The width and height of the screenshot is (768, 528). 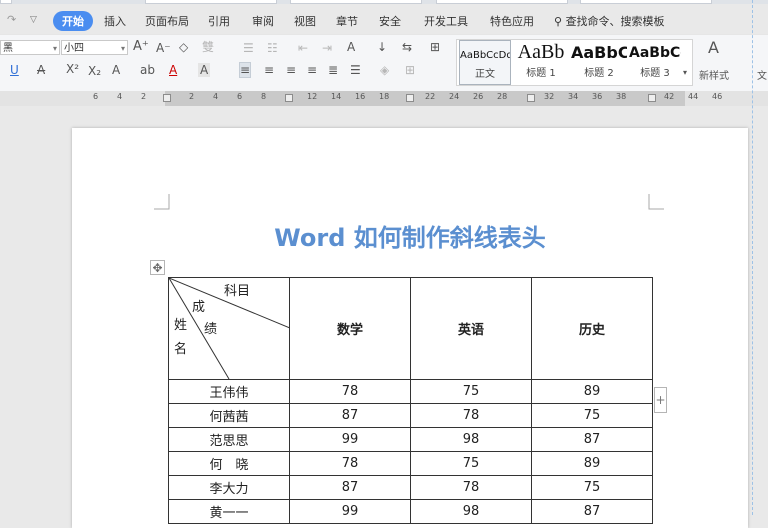 I want to click on font-name-value: 黑, so click(x=8, y=48).